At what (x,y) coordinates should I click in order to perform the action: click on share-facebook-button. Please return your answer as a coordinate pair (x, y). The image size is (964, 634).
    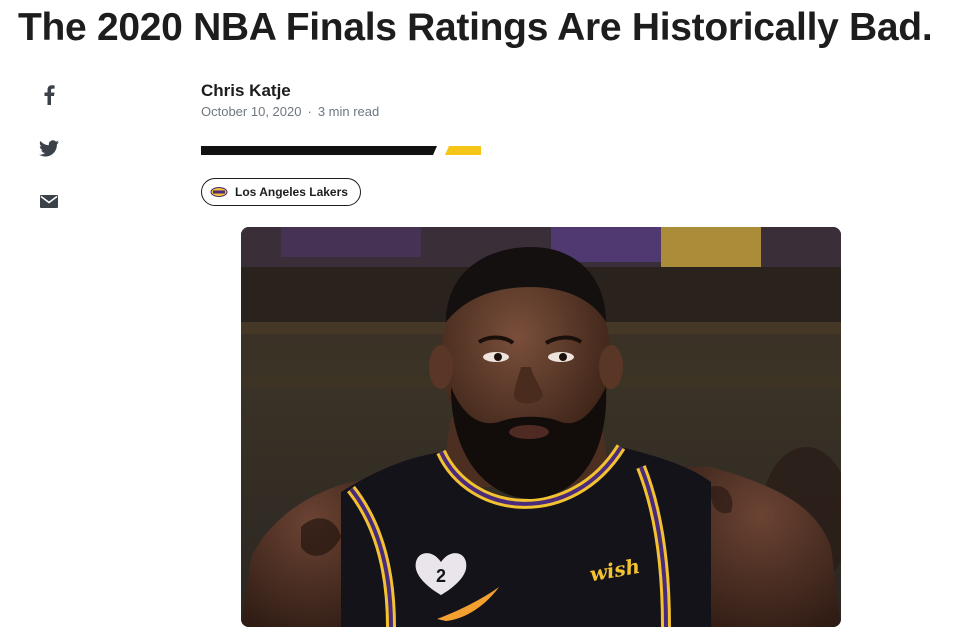
    Looking at the image, I should click on (49, 95).